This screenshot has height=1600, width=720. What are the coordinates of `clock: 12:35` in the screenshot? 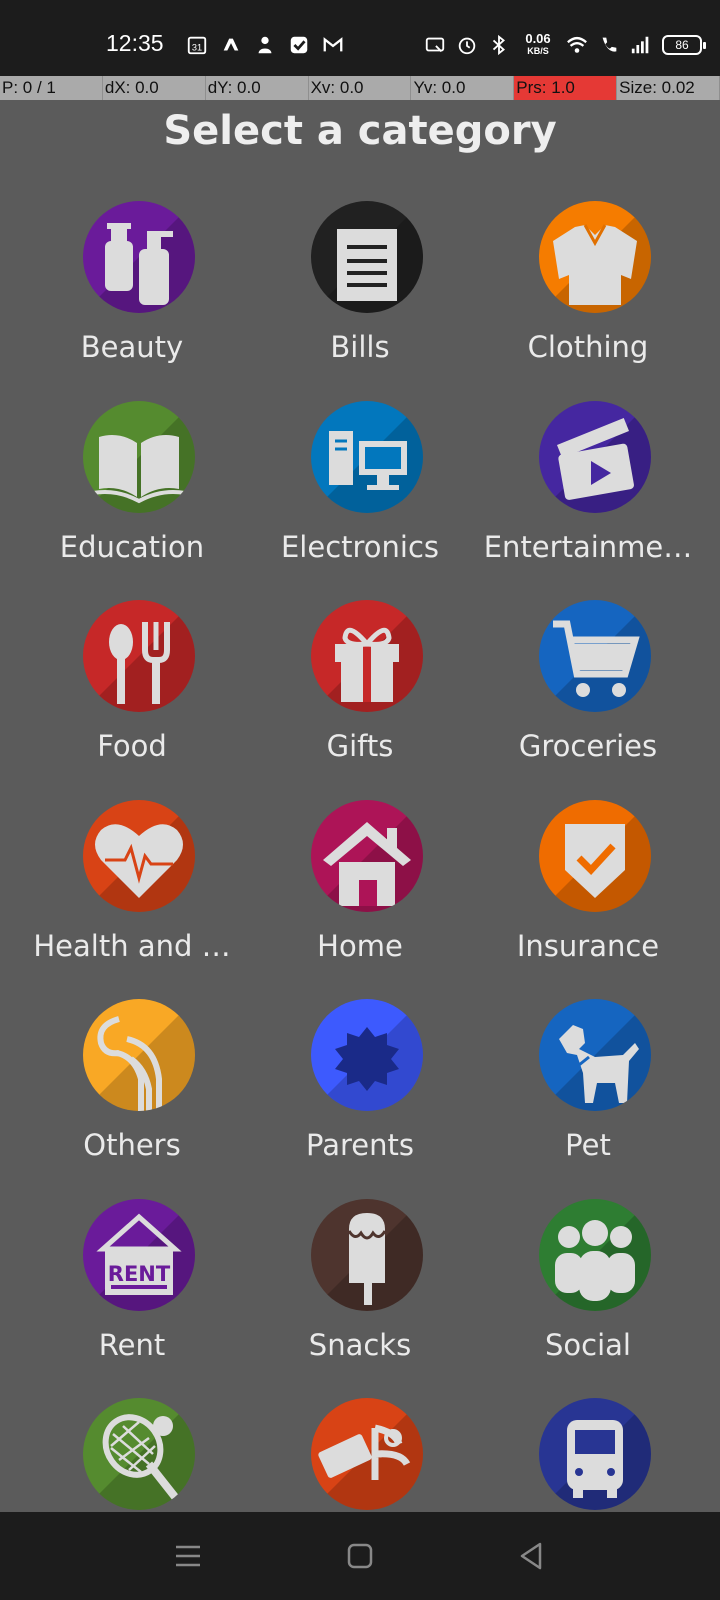 It's located at (135, 43).